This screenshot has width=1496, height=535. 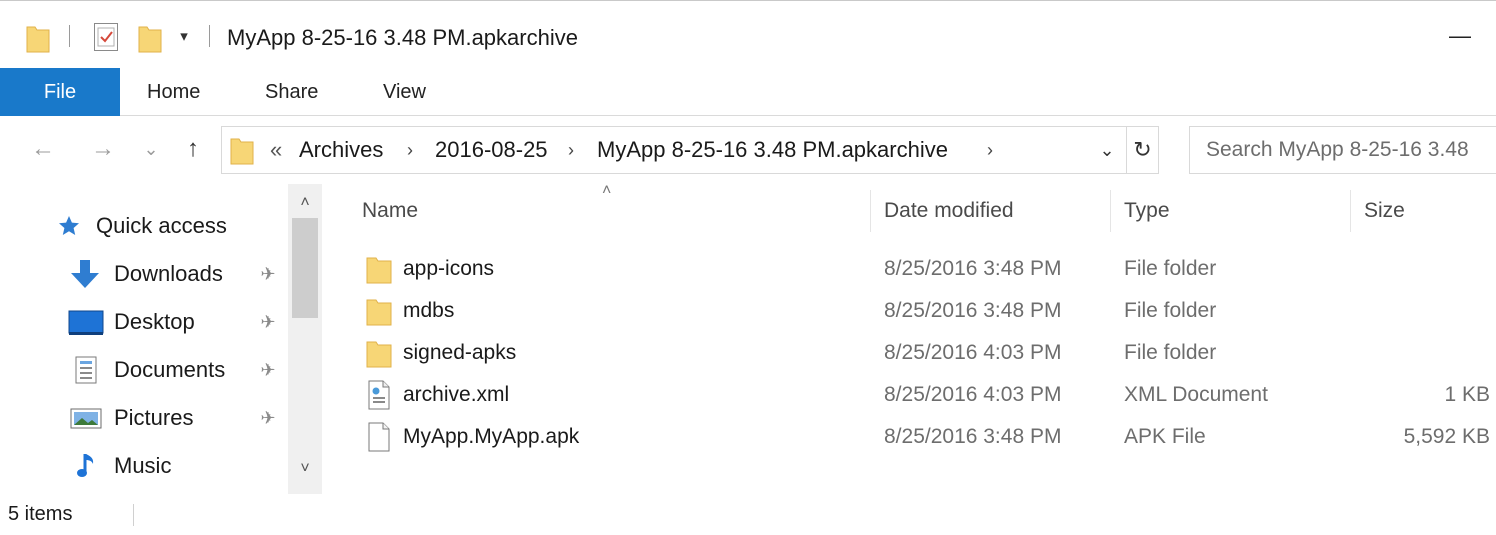 I want to click on nav-item-label: Downloads, so click(x=168, y=273).